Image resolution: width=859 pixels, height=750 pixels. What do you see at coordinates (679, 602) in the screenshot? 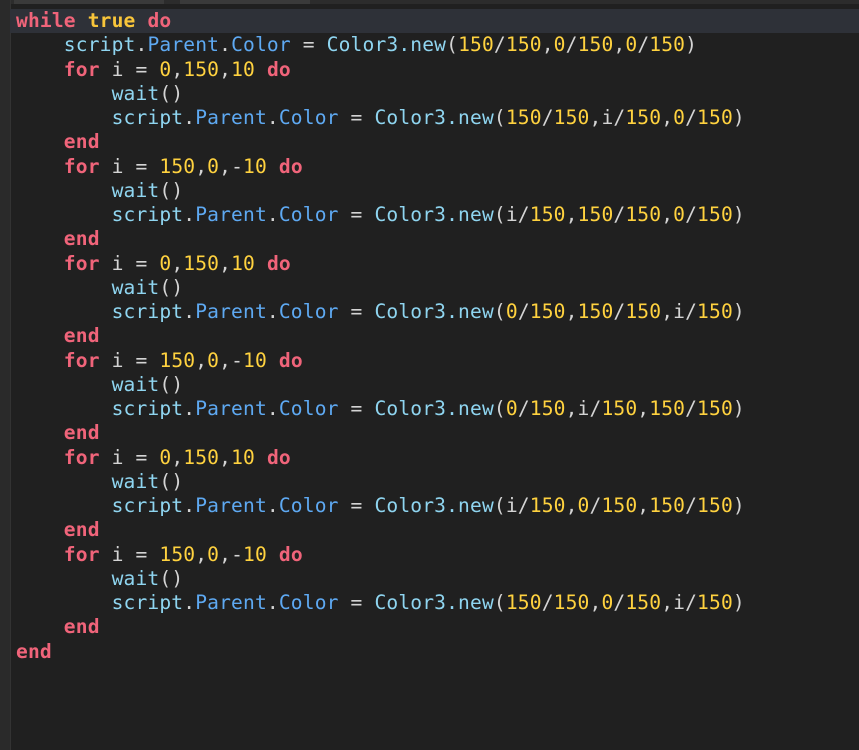
I see `code-token: ,i/` at bounding box center [679, 602].